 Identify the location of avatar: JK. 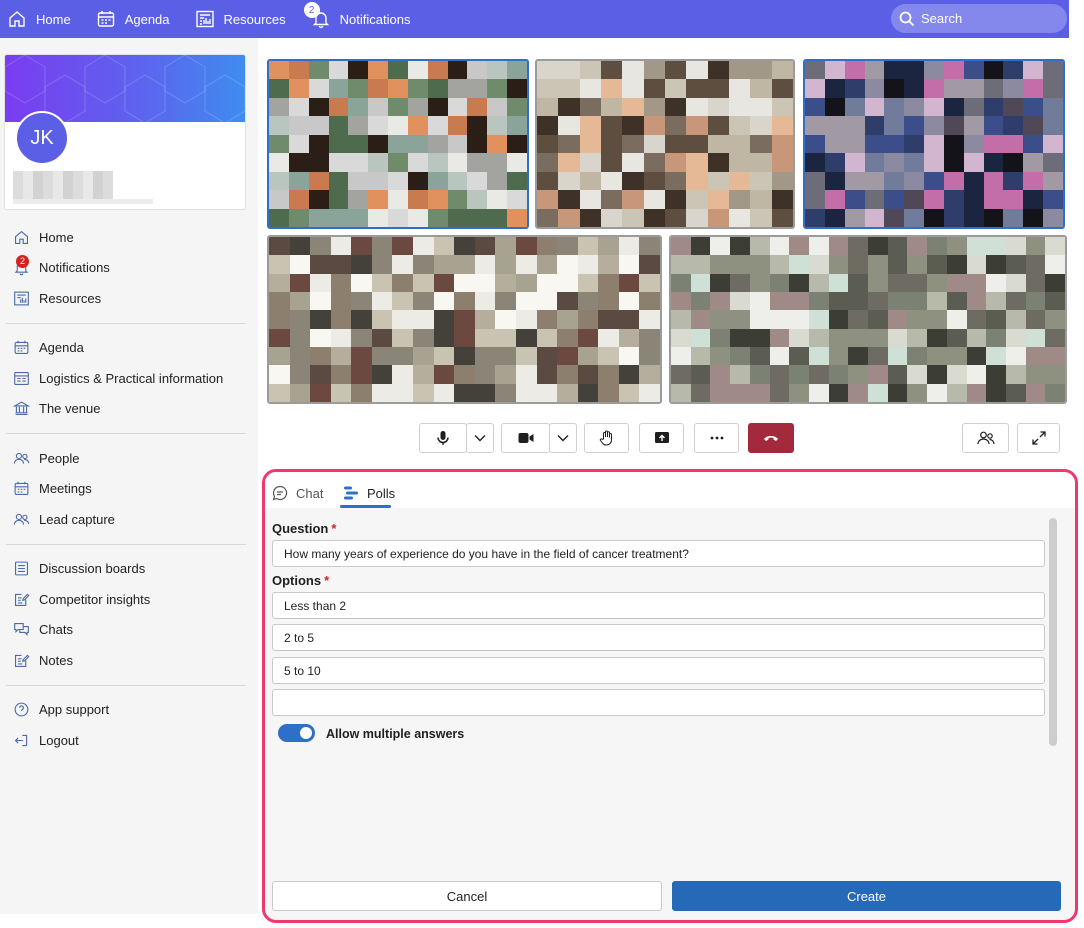
(42, 138).